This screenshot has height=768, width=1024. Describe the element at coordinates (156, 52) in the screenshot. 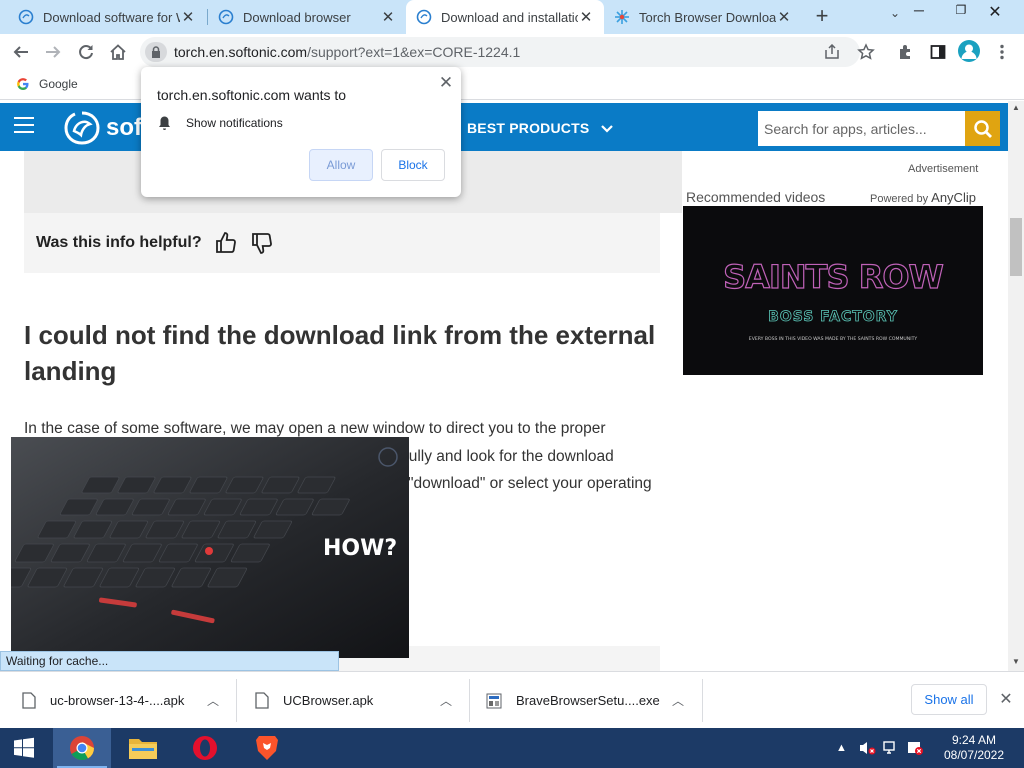

I see `lock-icon` at that location.